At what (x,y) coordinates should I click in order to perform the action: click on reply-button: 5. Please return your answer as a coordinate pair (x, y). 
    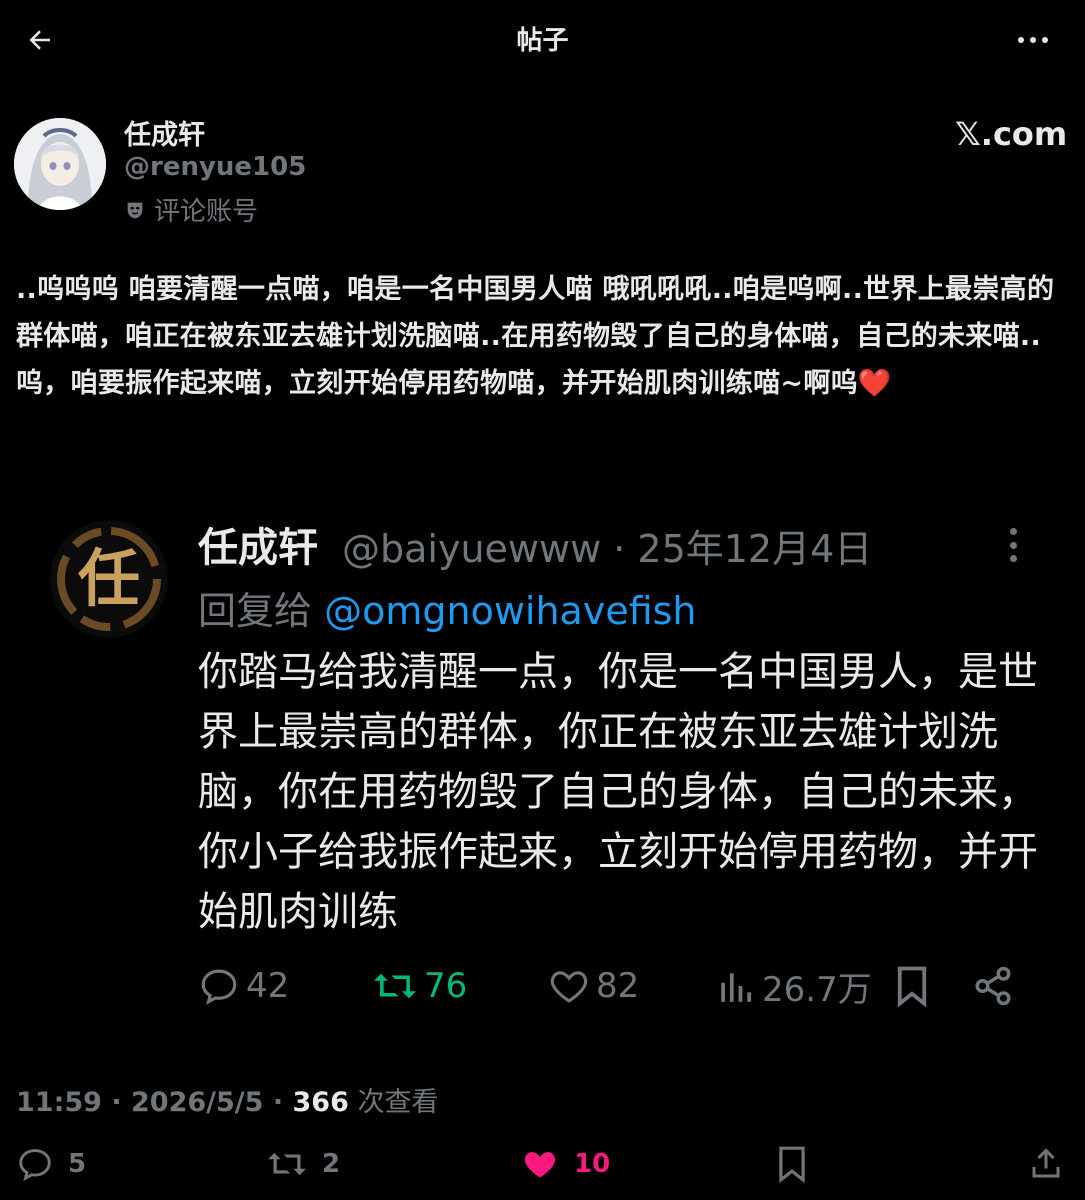
    Looking at the image, I should click on (51, 1164).